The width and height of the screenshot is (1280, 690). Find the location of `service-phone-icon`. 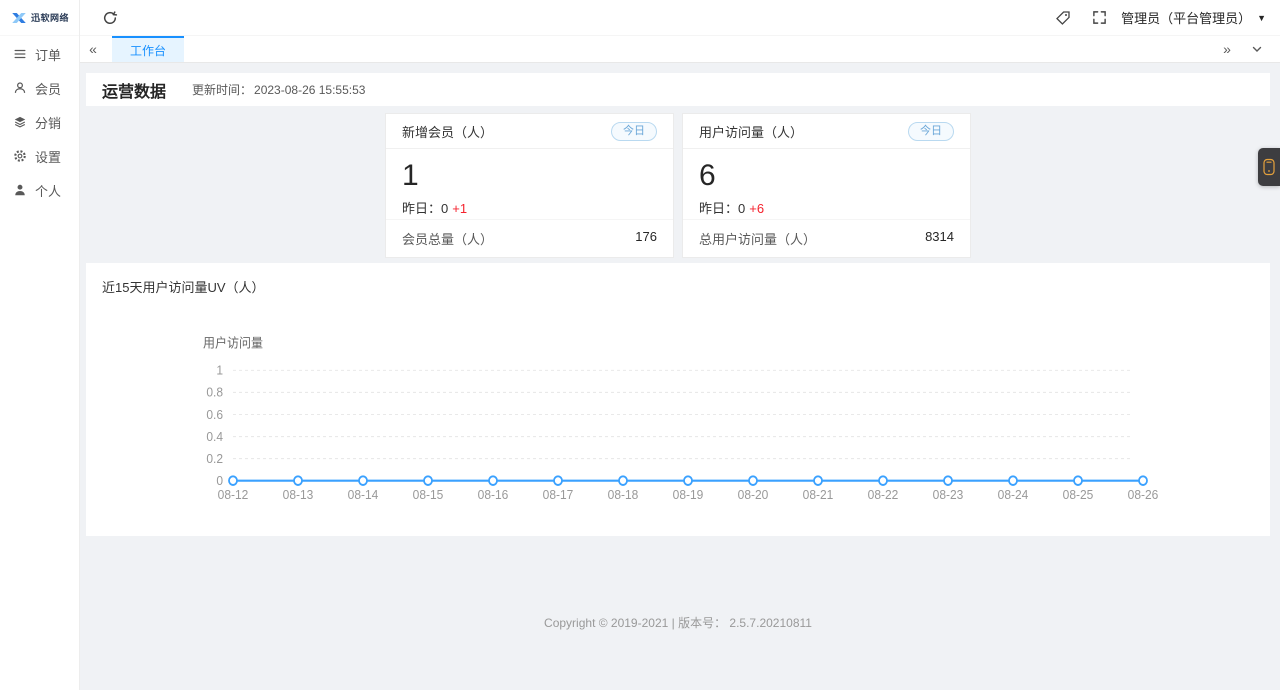

service-phone-icon is located at coordinates (1269, 167).